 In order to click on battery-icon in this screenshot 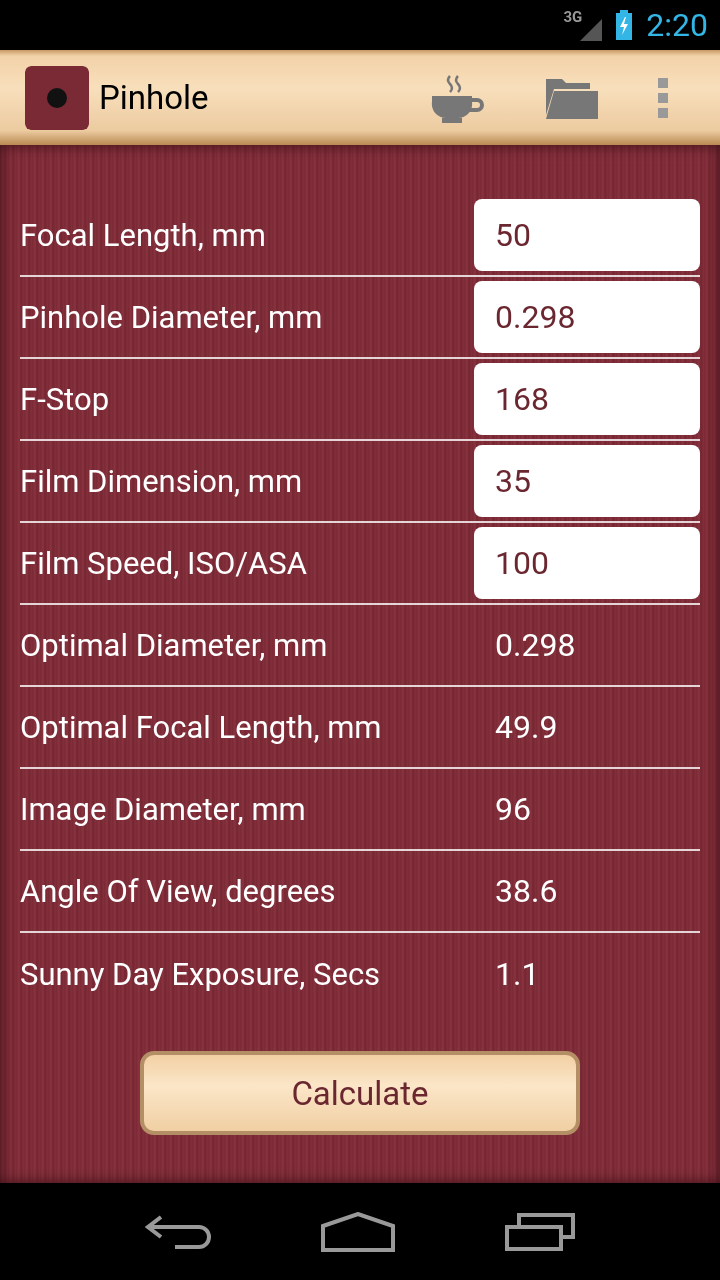, I will do `click(624, 25)`.